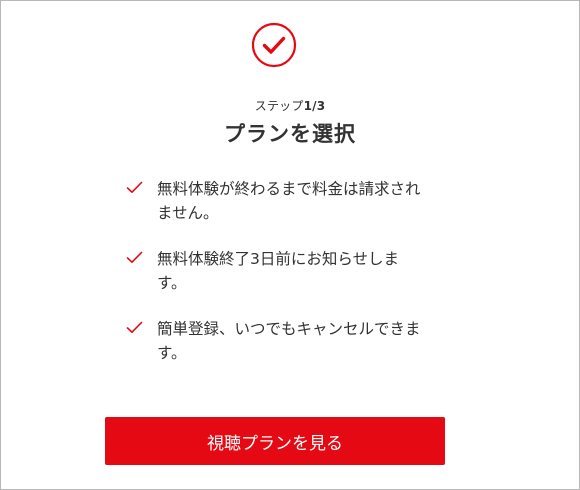 The image size is (580, 490). What do you see at coordinates (289, 201) in the screenshot?
I see `benefit-text: 無料体験が終わるまで料金は請求されません。` at bounding box center [289, 201].